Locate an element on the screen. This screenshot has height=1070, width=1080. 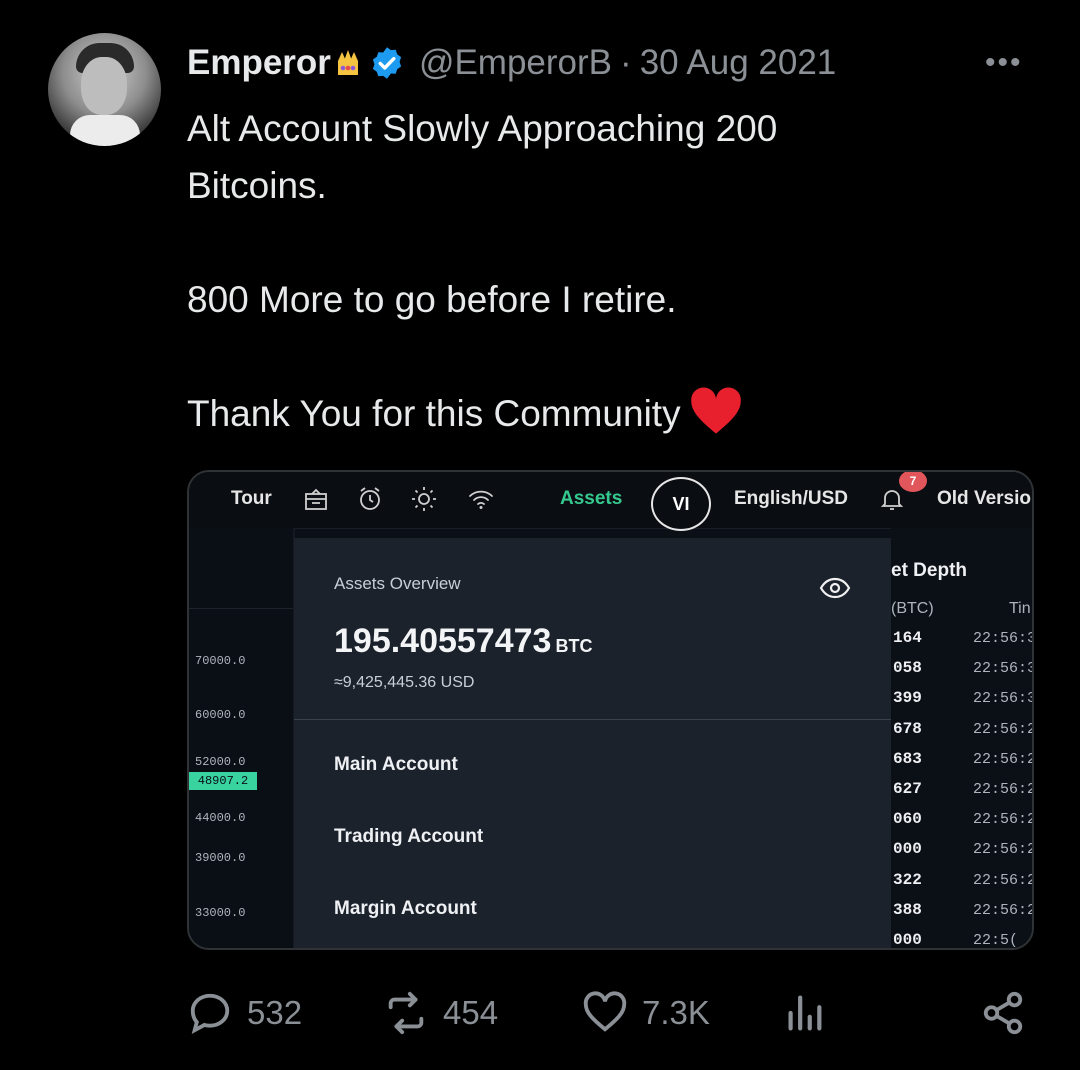
bell-icon is located at coordinates (892, 499).